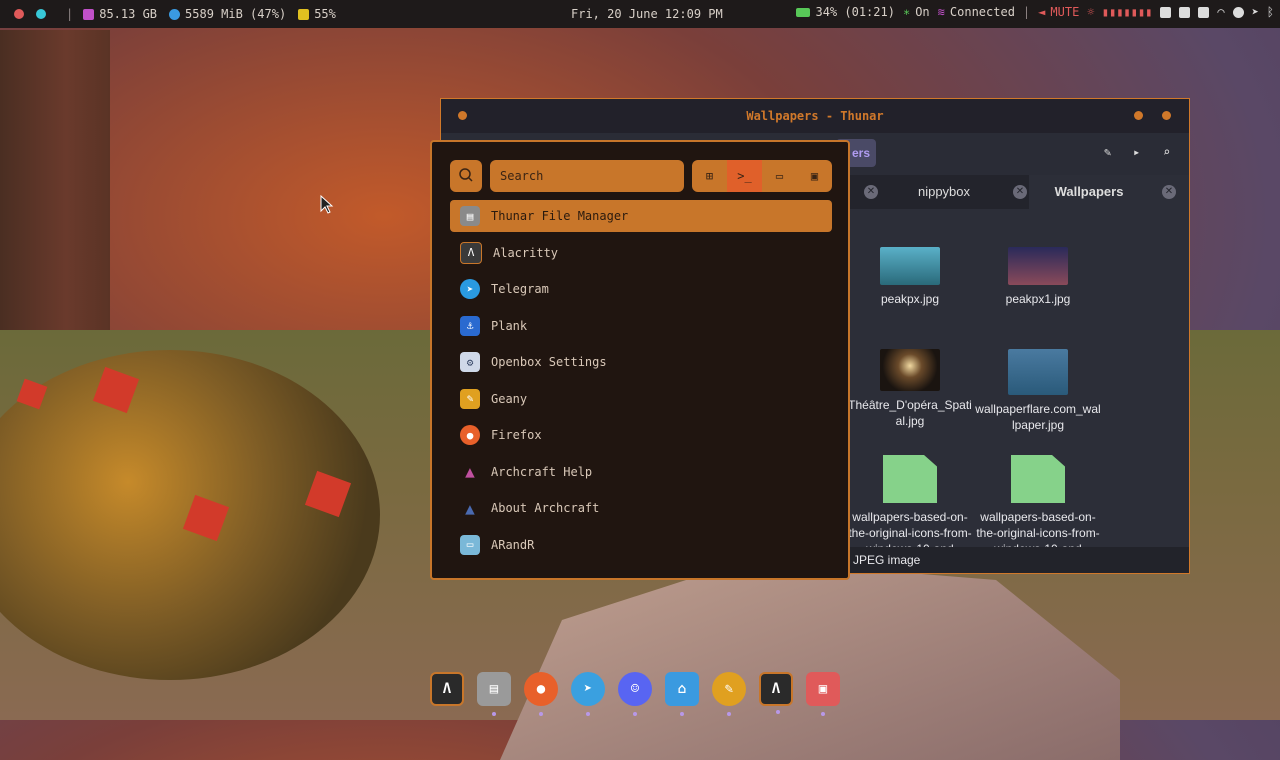 This screenshot has height=760, width=1280. I want to click on app-item-geany: ✎ Geany, so click(641, 399).